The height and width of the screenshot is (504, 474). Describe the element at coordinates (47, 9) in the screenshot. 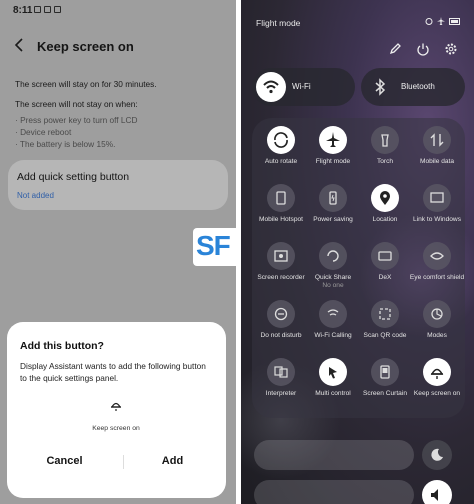

I see `notification-icons` at that location.